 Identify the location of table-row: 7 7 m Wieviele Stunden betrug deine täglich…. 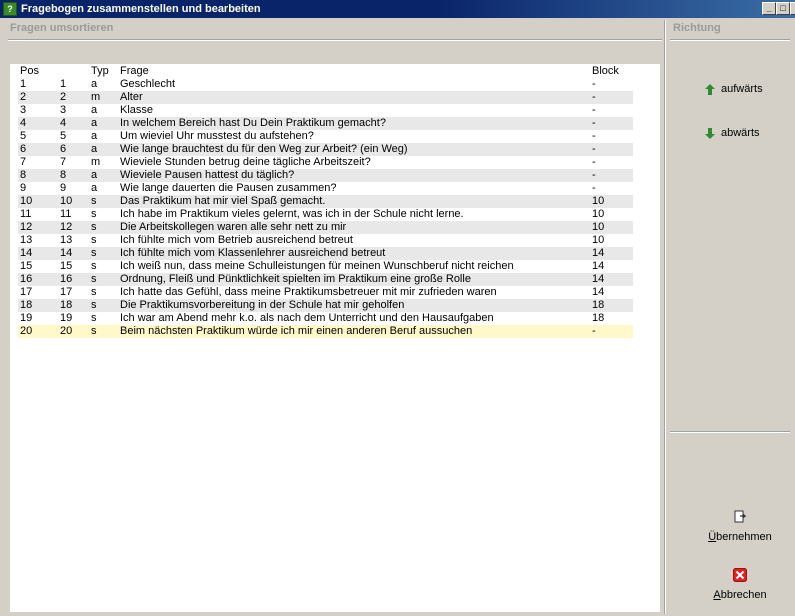
(325, 162).